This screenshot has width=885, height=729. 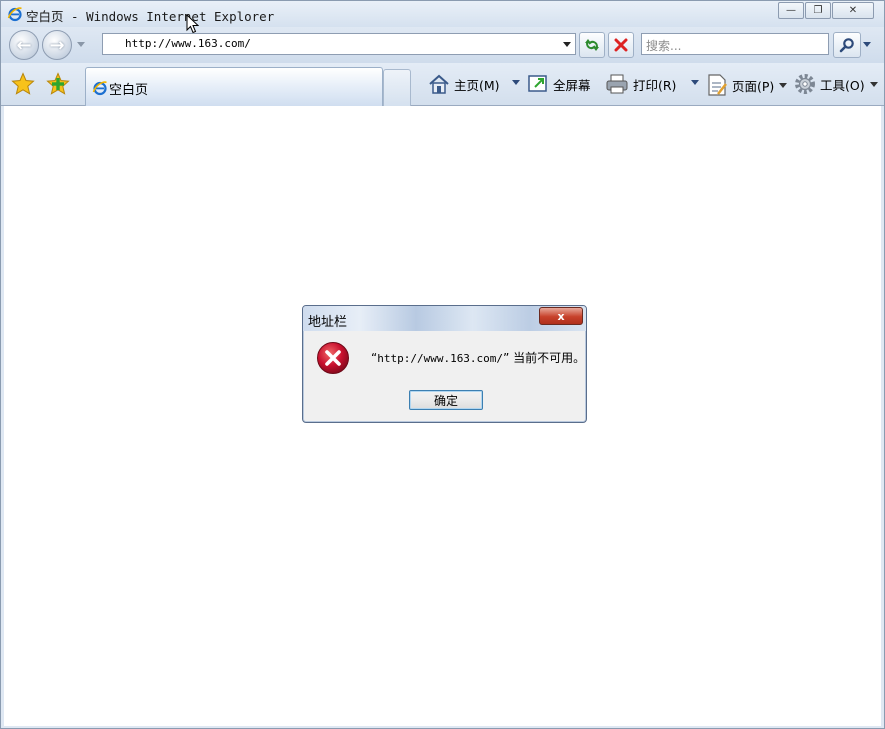 What do you see at coordinates (440, 358) in the screenshot?
I see `message-url: http://www.163.com/` at bounding box center [440, 358].